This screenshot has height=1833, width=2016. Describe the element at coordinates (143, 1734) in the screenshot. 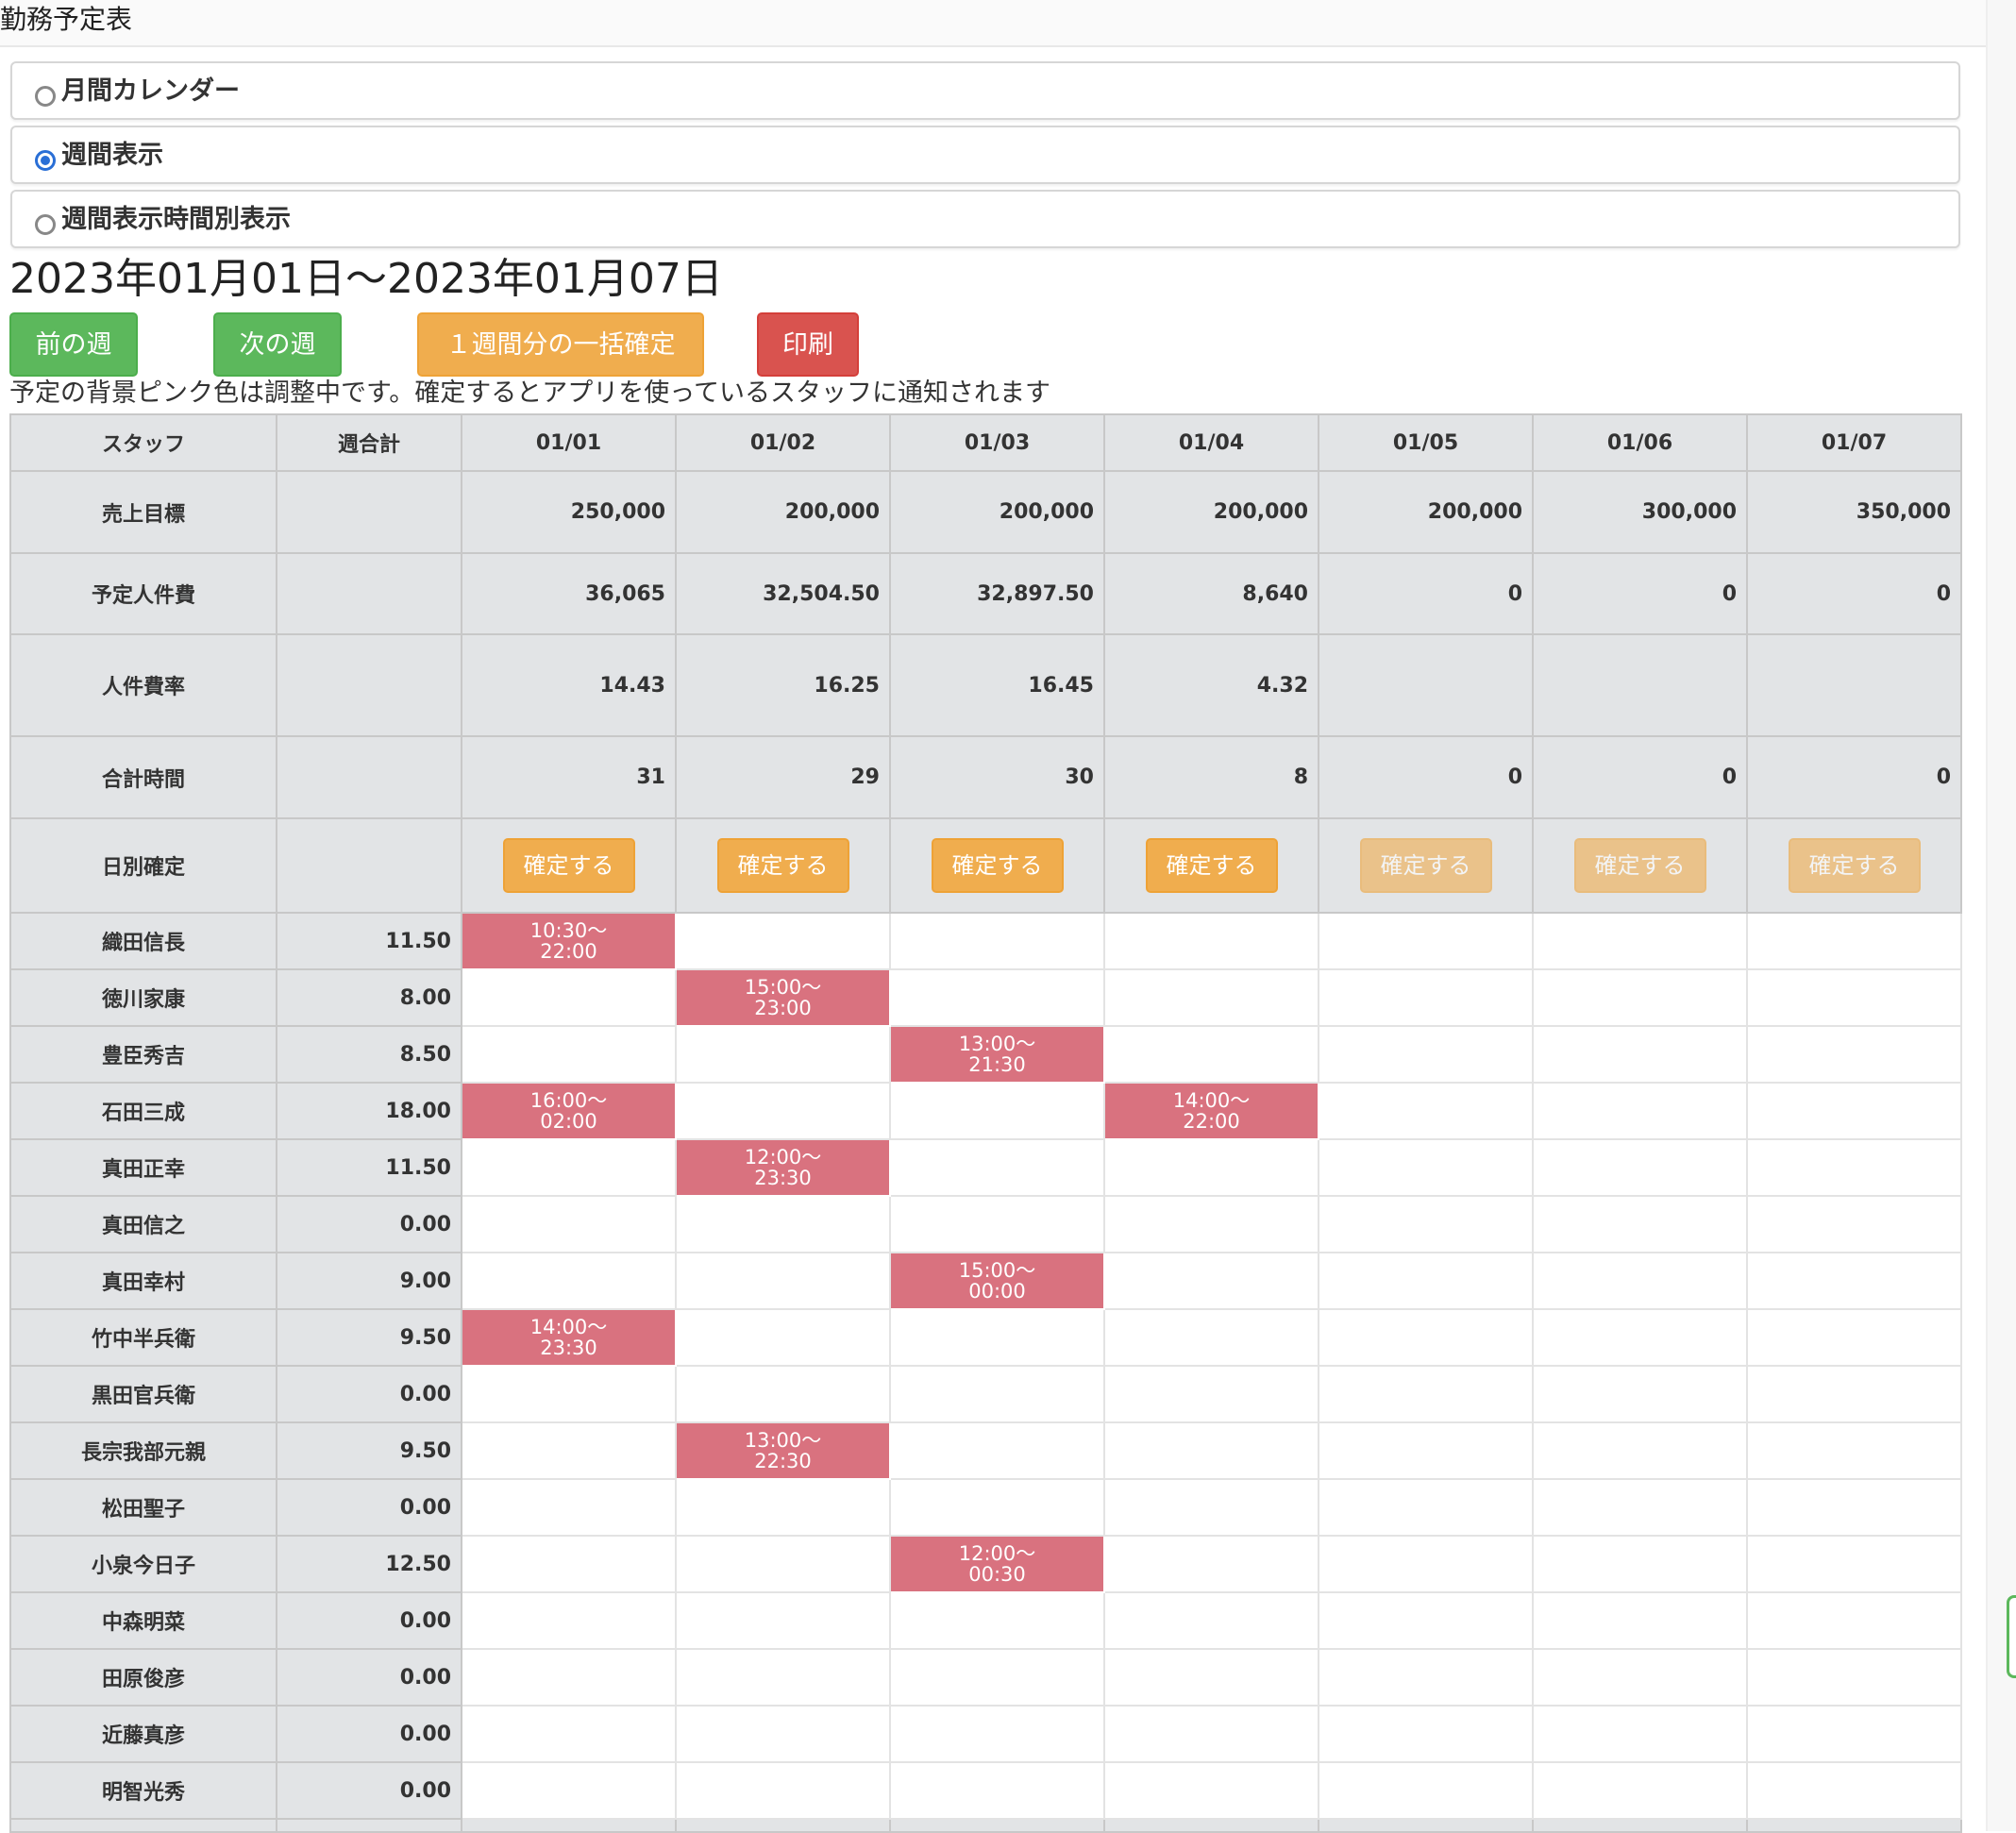

I see `staff-name: 近藤真彦` at that location.